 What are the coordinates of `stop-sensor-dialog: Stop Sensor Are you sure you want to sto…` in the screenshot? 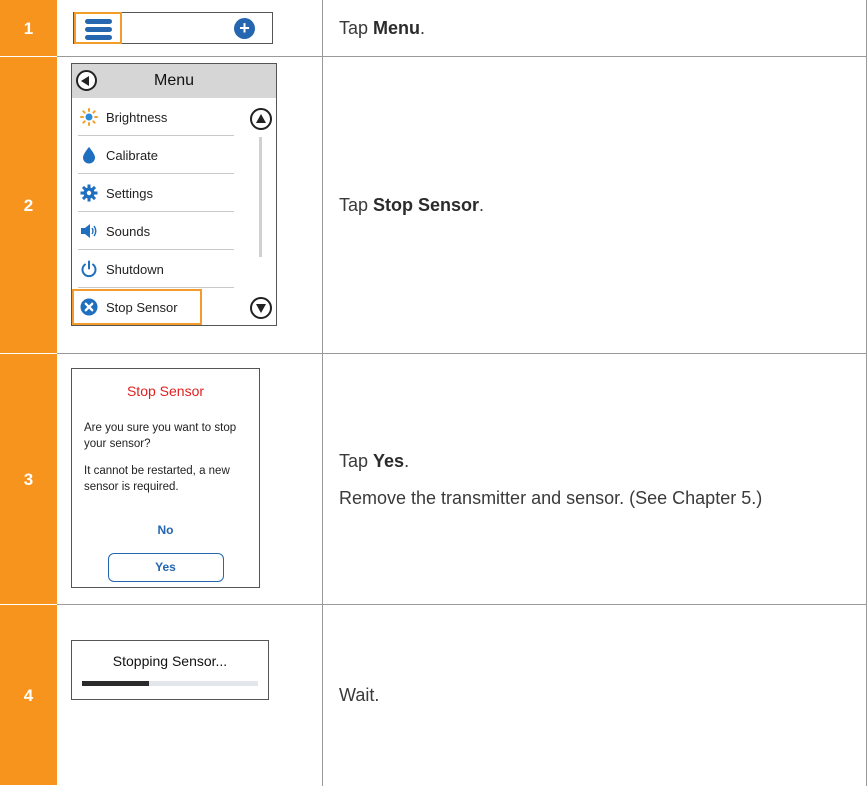 It's located at (165, 478).